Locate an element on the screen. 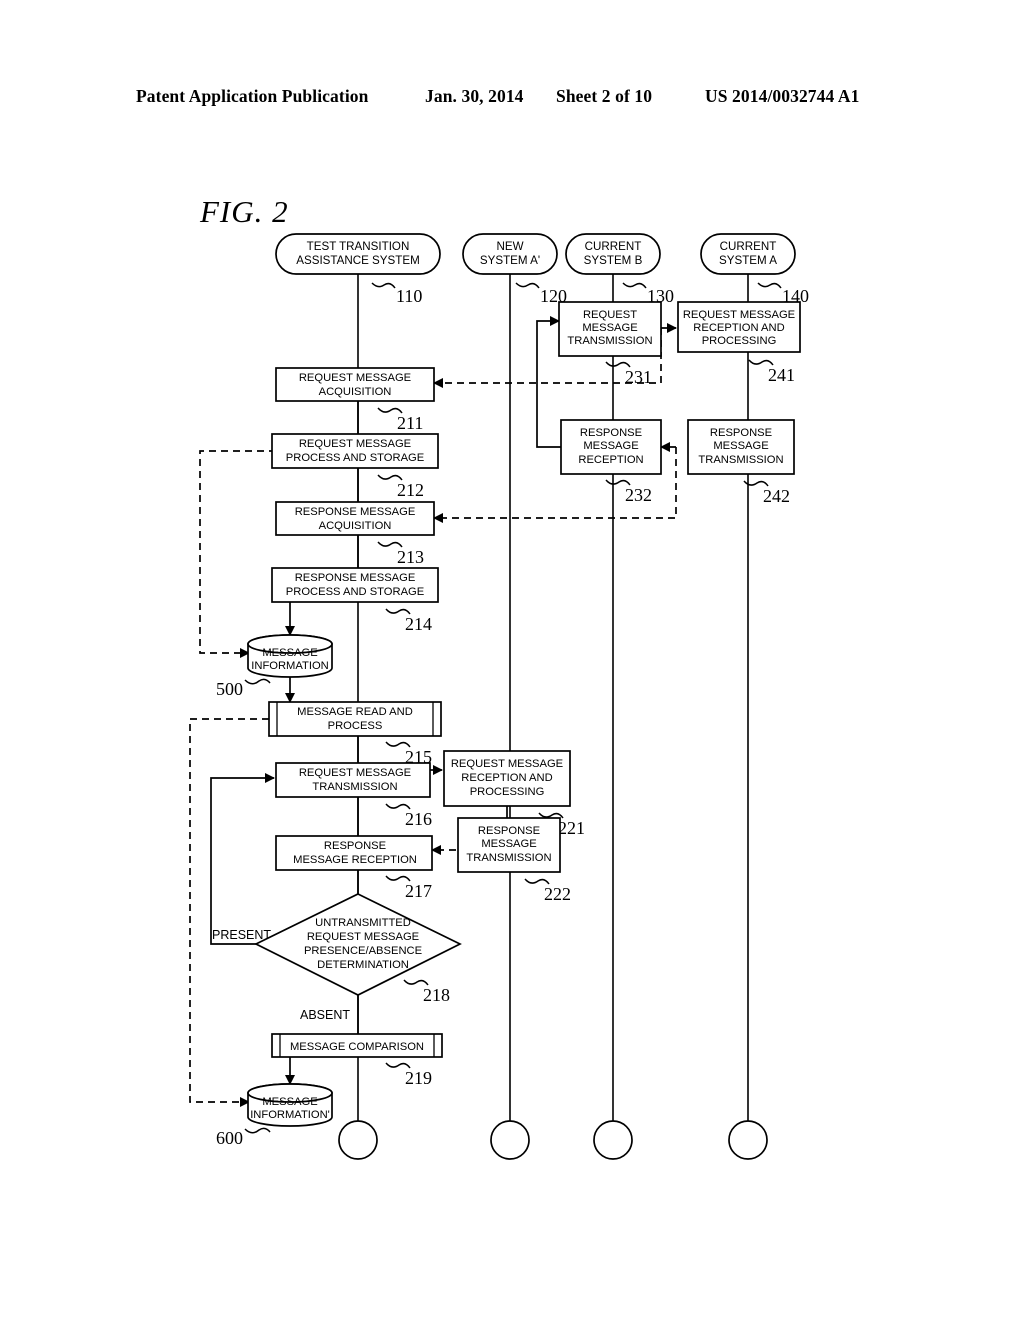 The height and width of the screenshot is (1320, 1024). node-231-line2: MESSAGE is located at coordinates (609, 328).